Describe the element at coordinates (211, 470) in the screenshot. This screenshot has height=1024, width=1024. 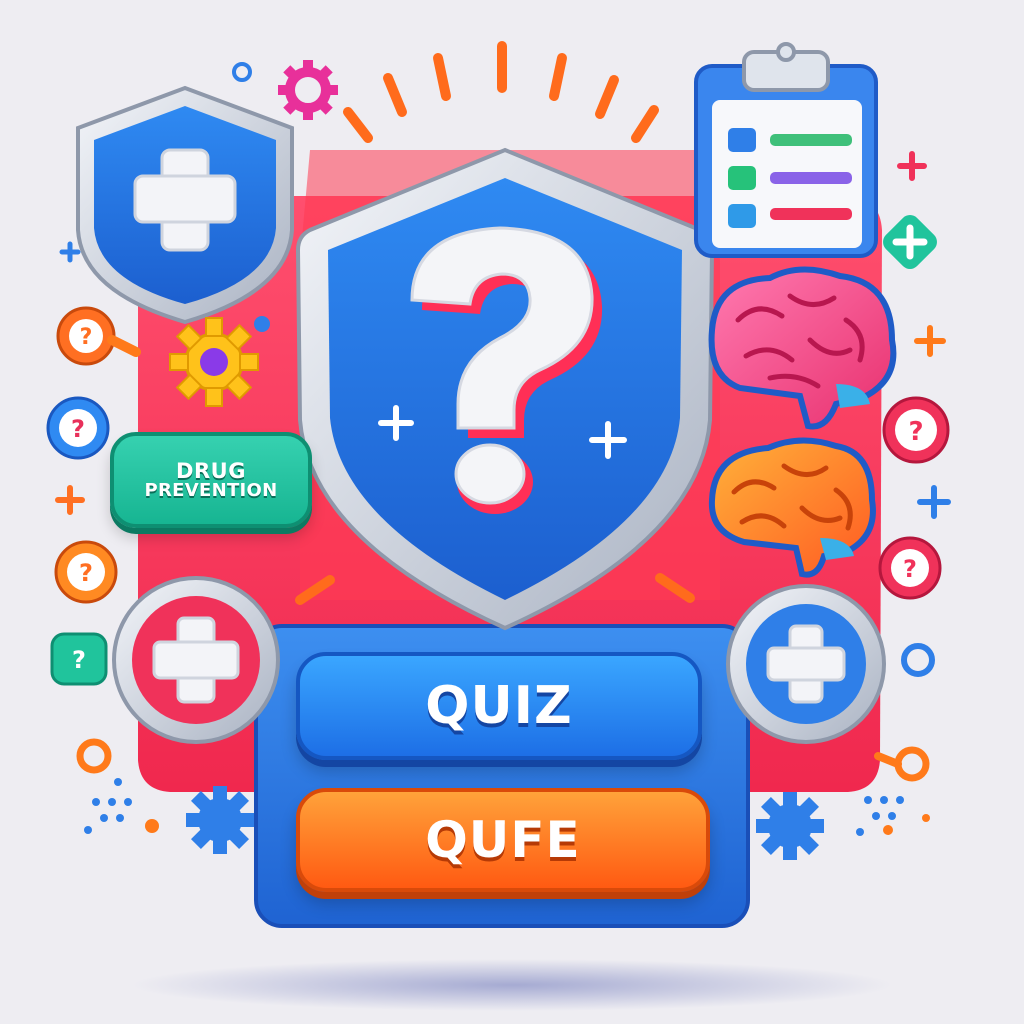
I see `badge-line-1: DRUG` at that location.